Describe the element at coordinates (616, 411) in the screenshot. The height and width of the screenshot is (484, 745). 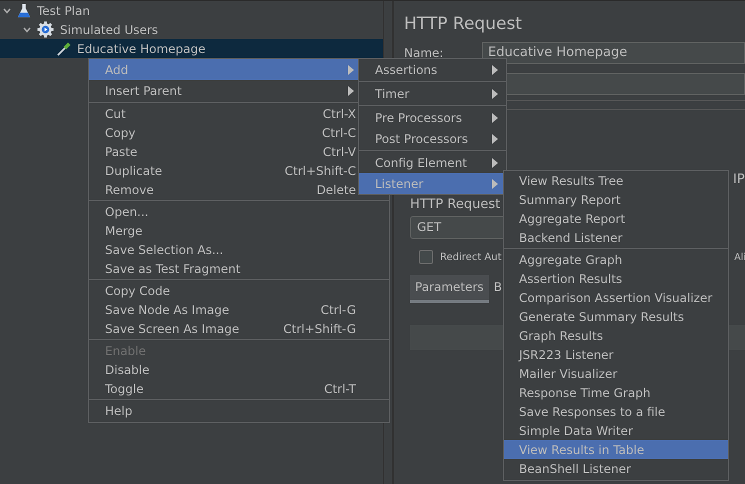
I see `menu-item: Save Responses to a file` at that location.